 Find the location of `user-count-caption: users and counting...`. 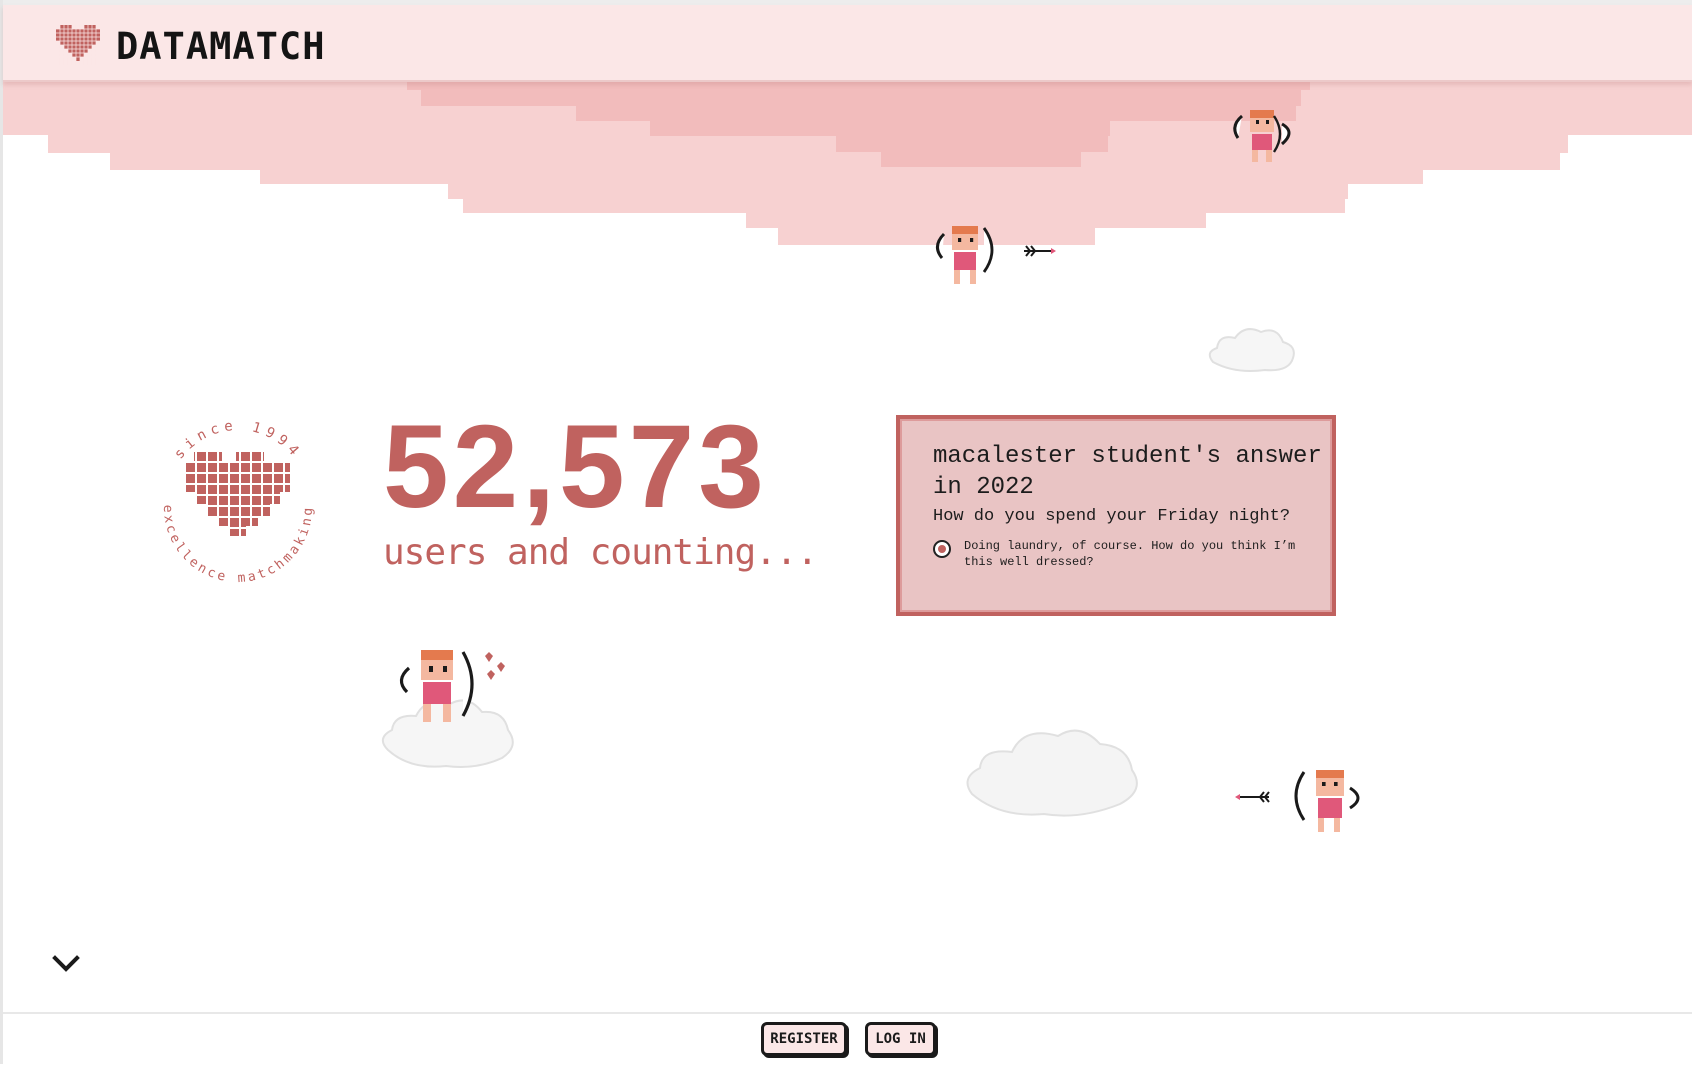

user-count-caption: users and counting... is located at coordinates (600, 552).